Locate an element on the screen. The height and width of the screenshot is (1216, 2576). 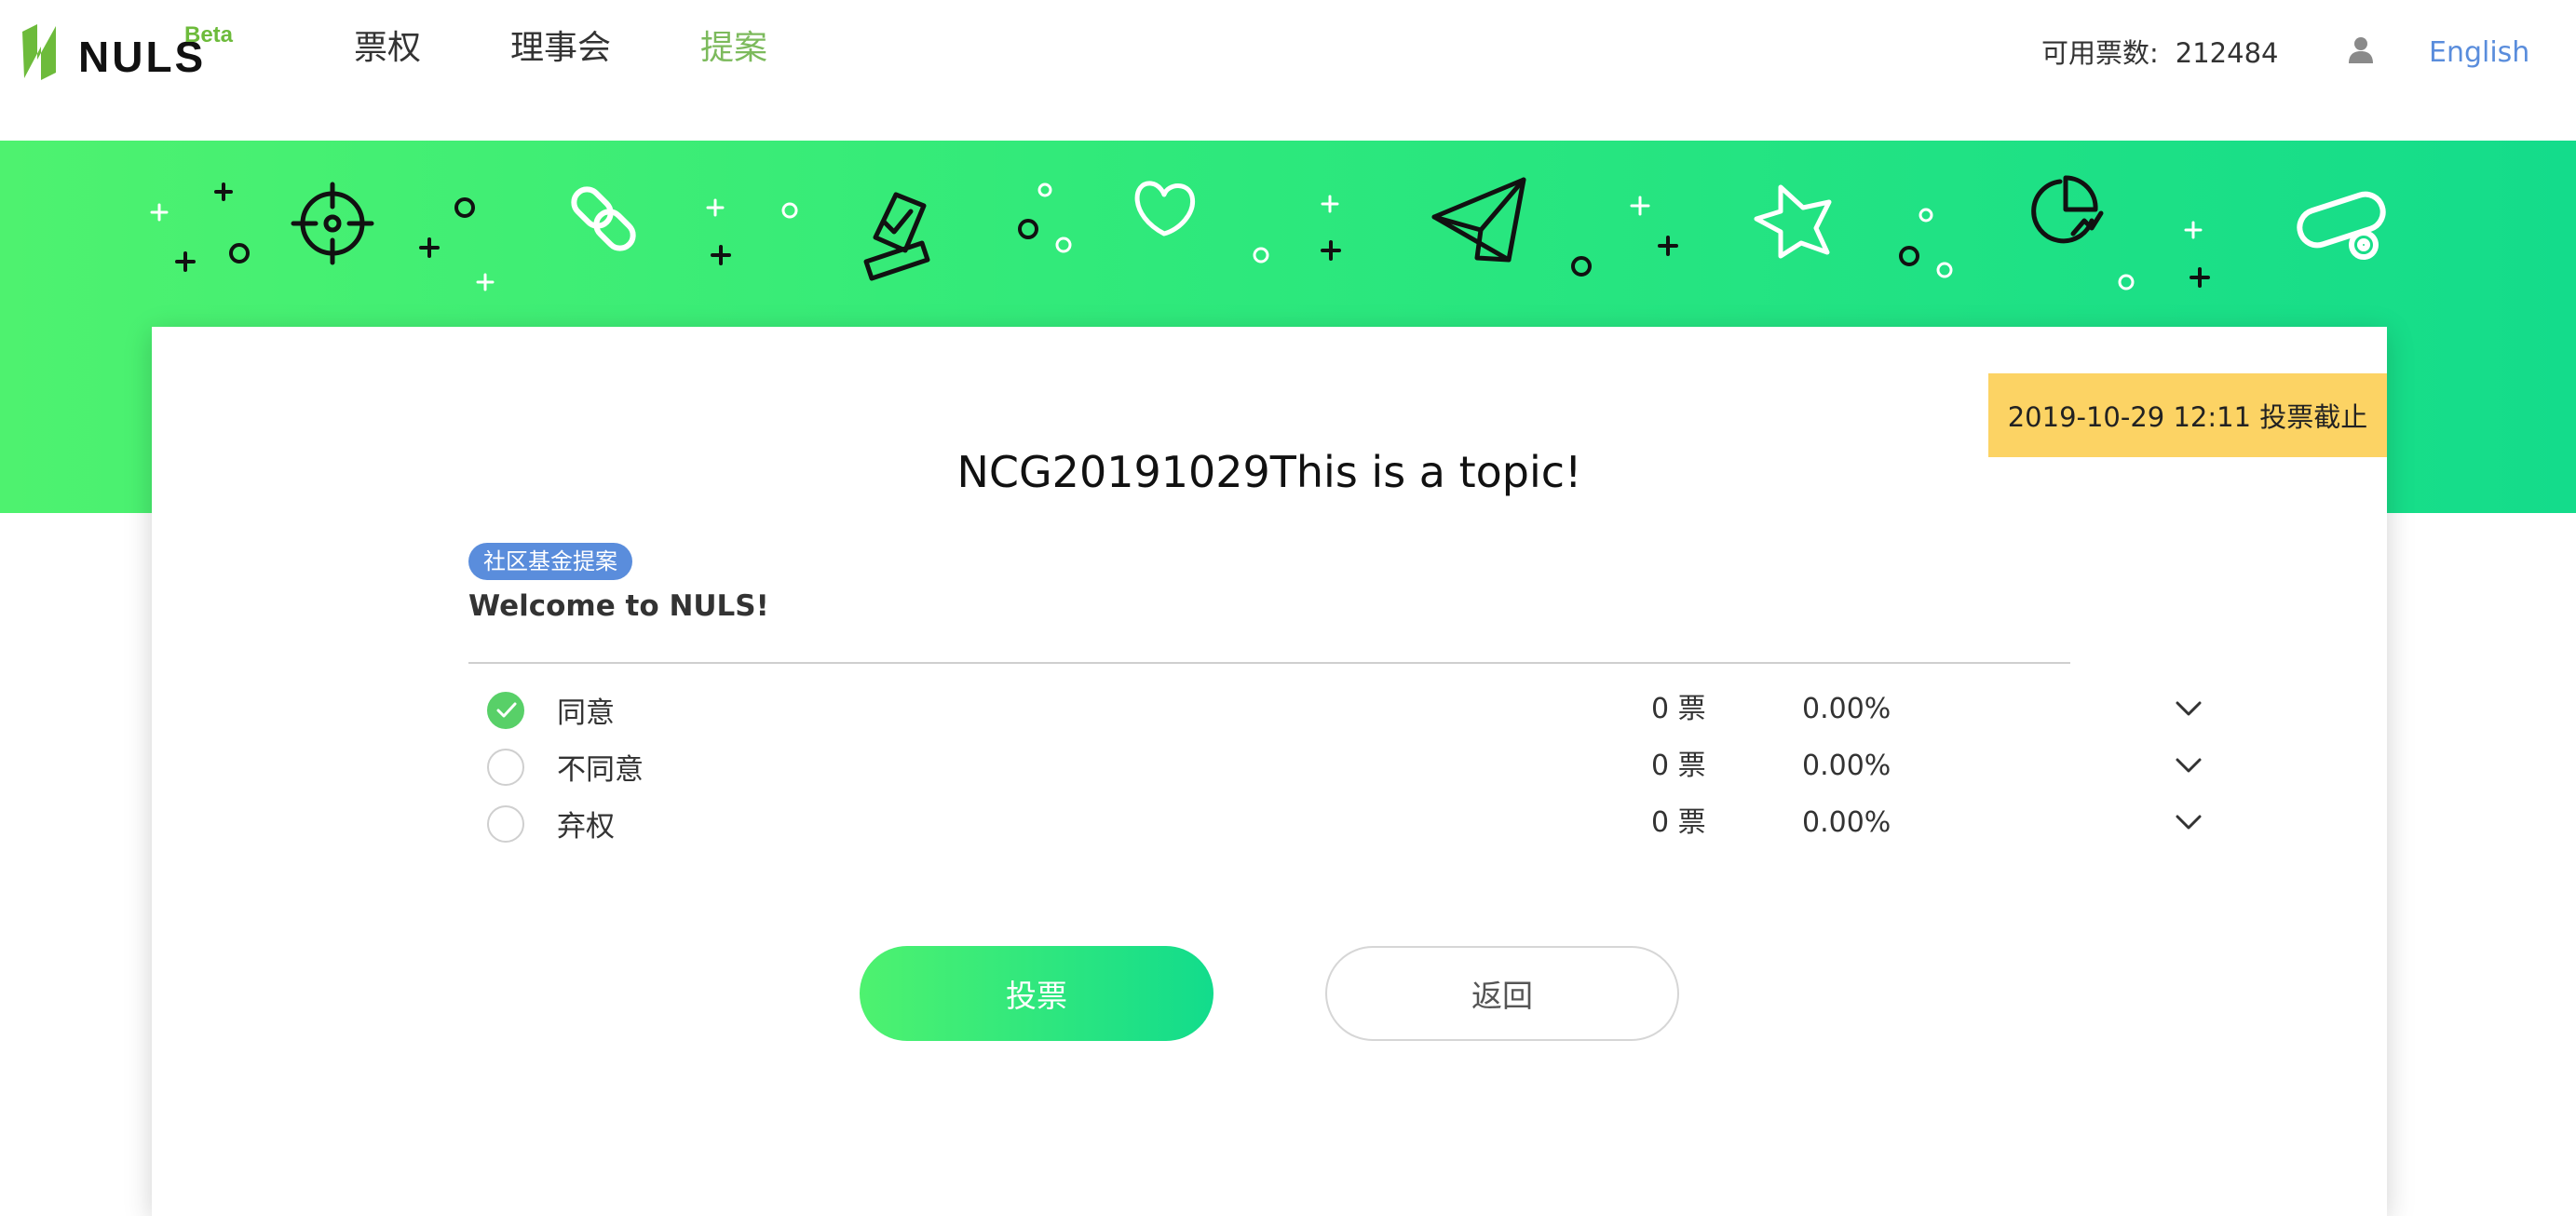
nav-council: 理事会 is located at coordinates (560, 48).